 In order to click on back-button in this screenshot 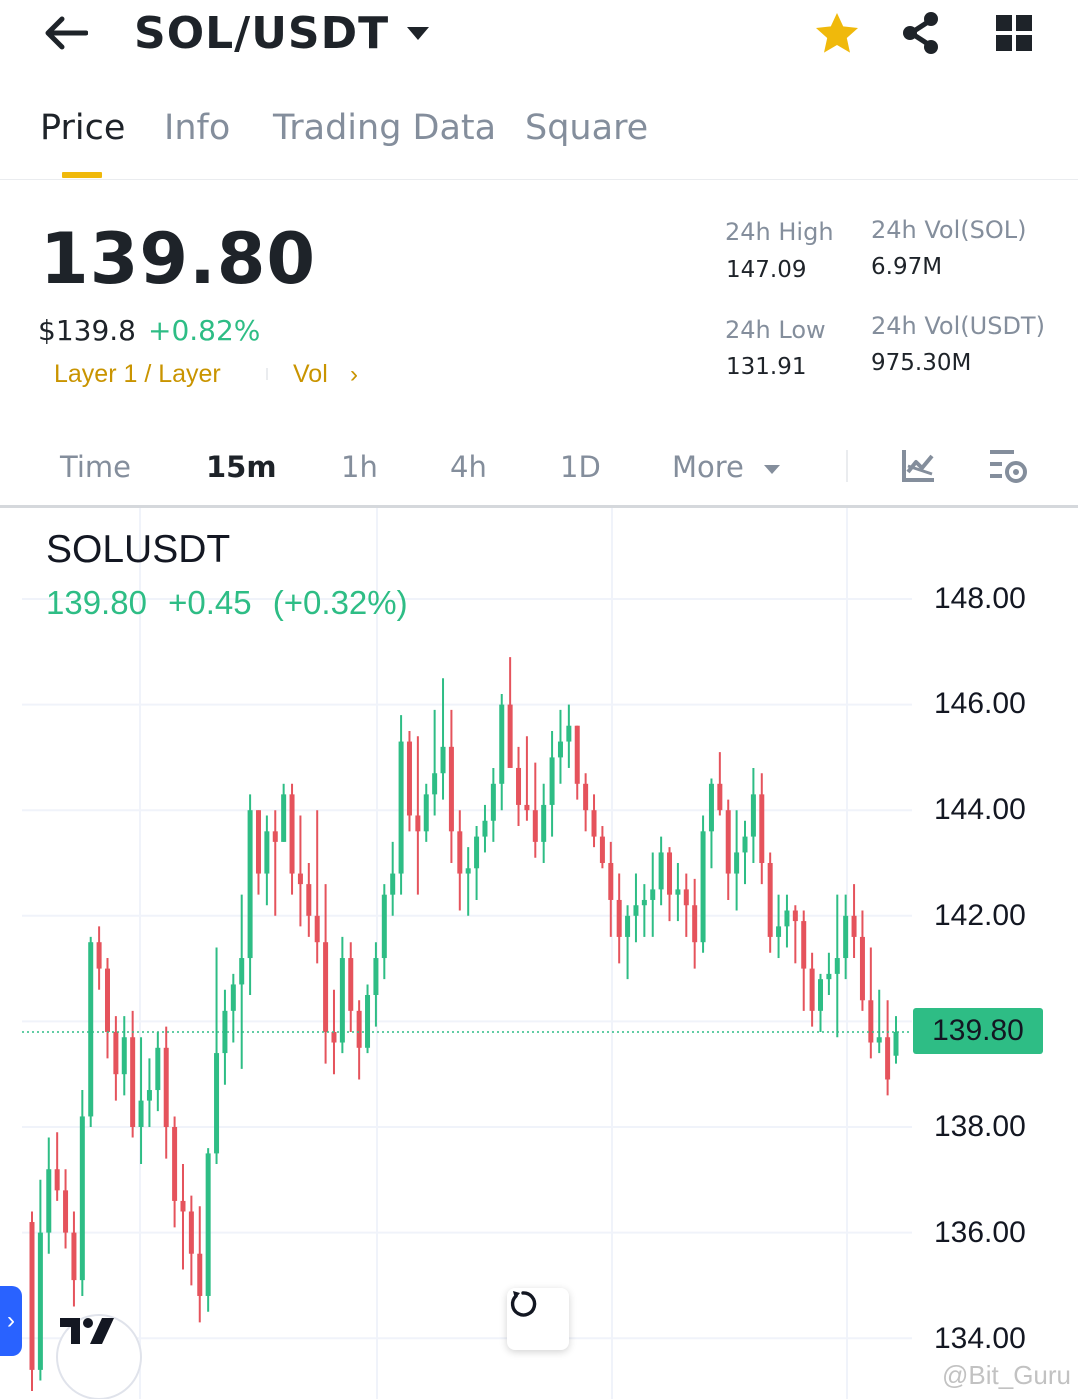, I will do `click(66, 33)`.